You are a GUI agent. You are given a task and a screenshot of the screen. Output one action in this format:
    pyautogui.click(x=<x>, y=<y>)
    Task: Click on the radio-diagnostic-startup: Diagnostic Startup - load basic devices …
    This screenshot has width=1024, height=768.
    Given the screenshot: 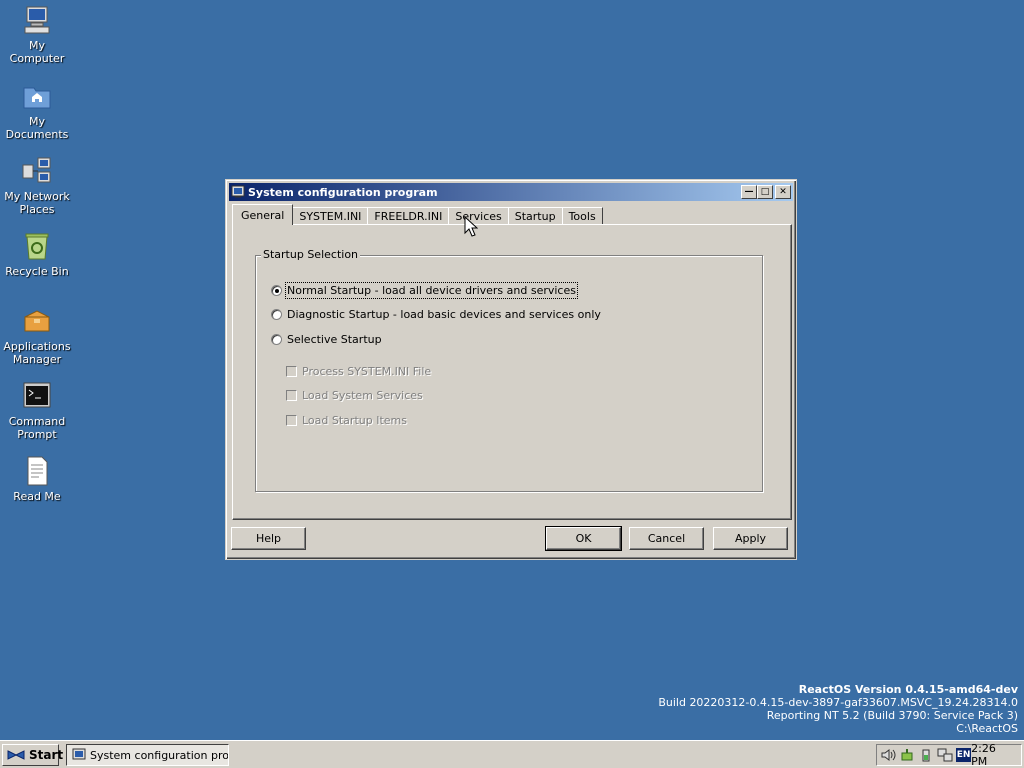 What is the action you would take?
    pyautogui.click(x=436, y=314)
    